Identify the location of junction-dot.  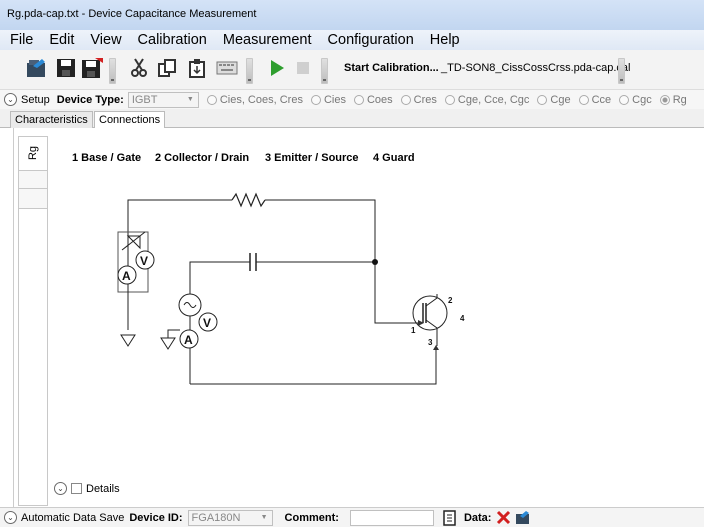
(375, 262).